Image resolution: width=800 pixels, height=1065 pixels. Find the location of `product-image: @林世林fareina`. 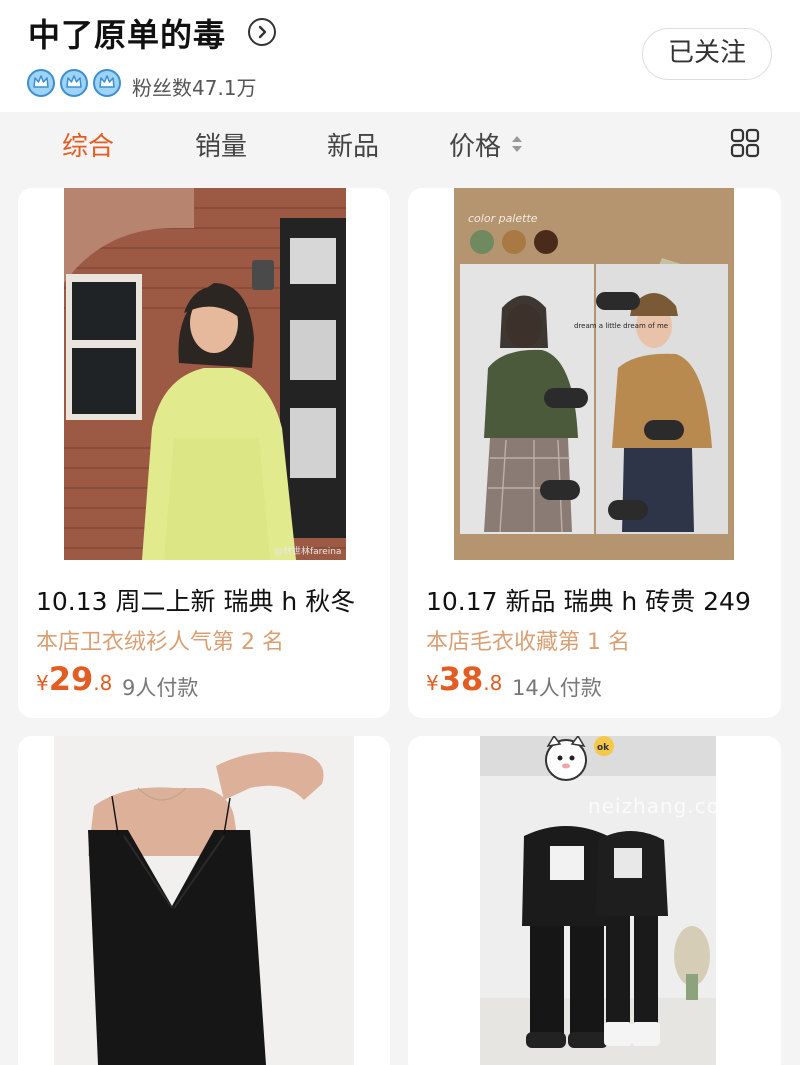

product-image: @林世林fareina is located at coordinates (205, 374).